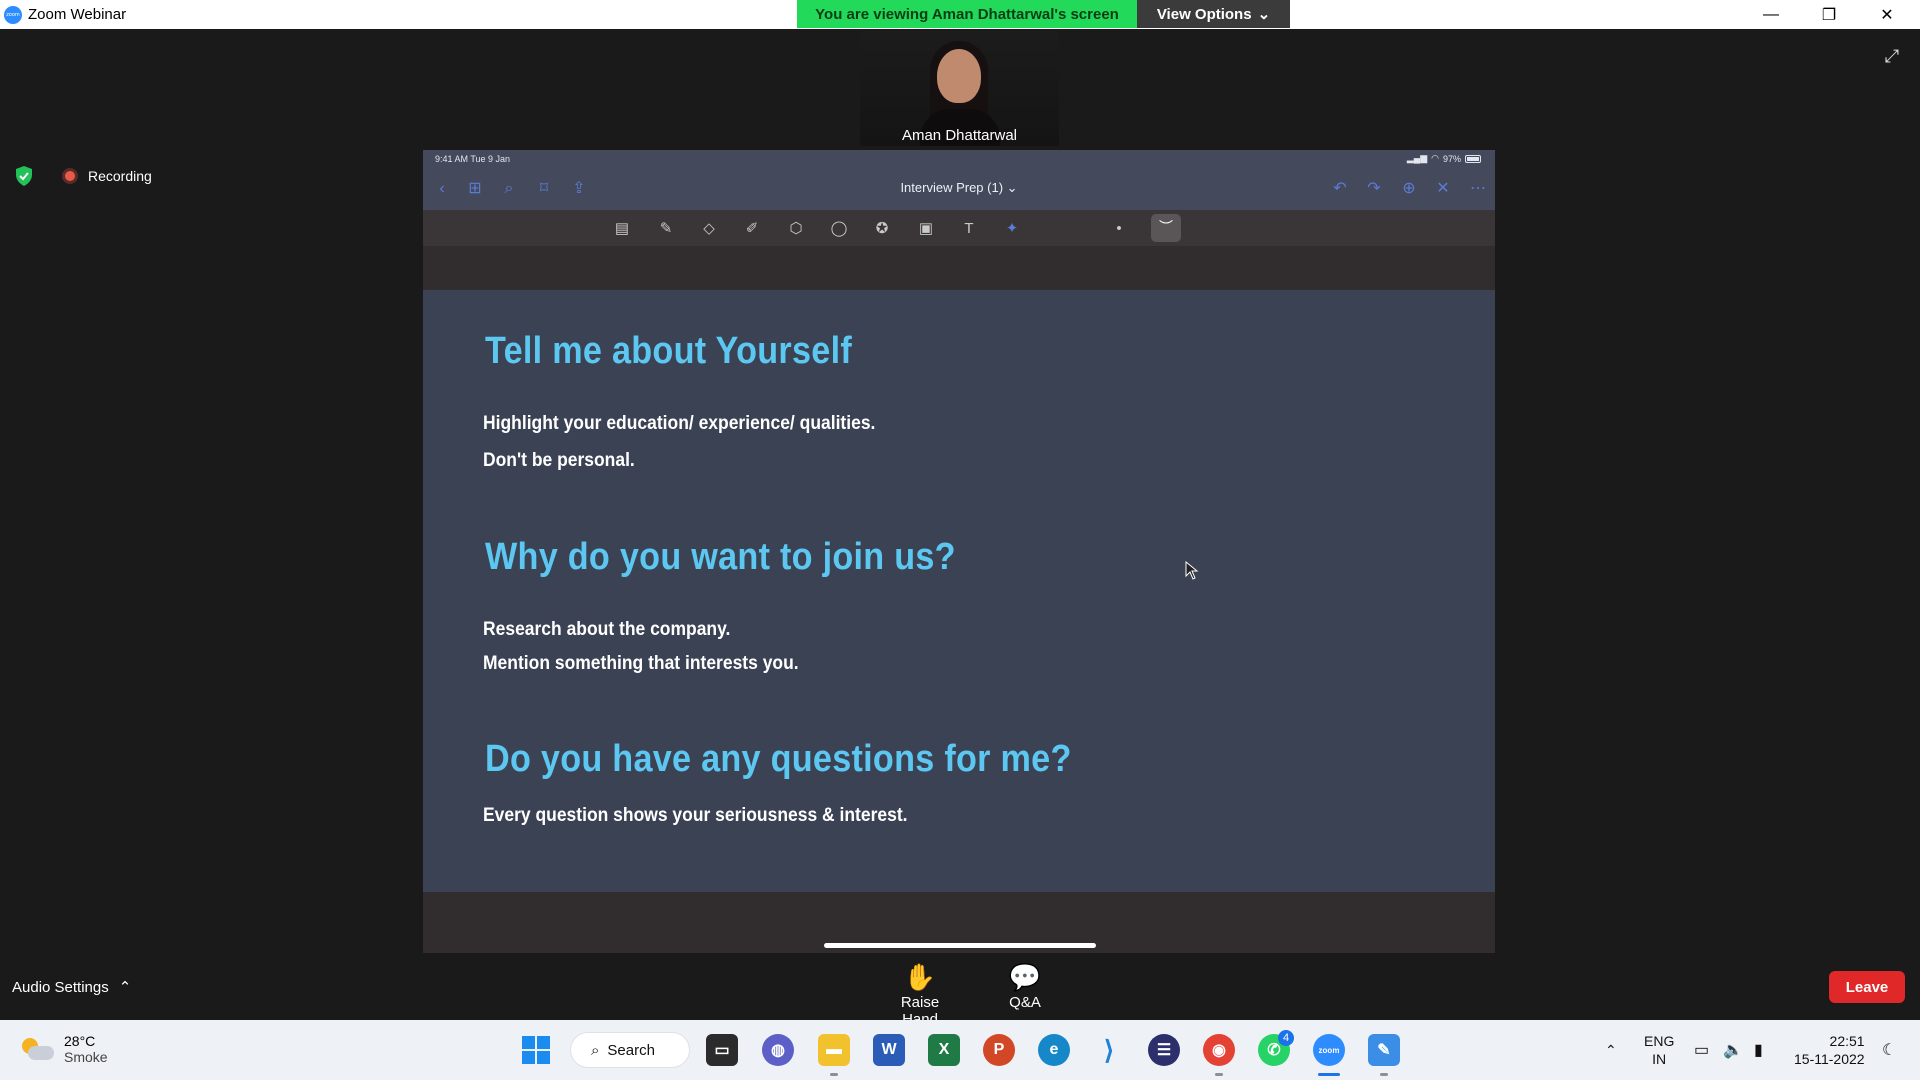  What do you see at coordinates (1012, 228) in the screenshot?
I see `laser-tool-icon: ✦` at bounding box center [1012, 228].